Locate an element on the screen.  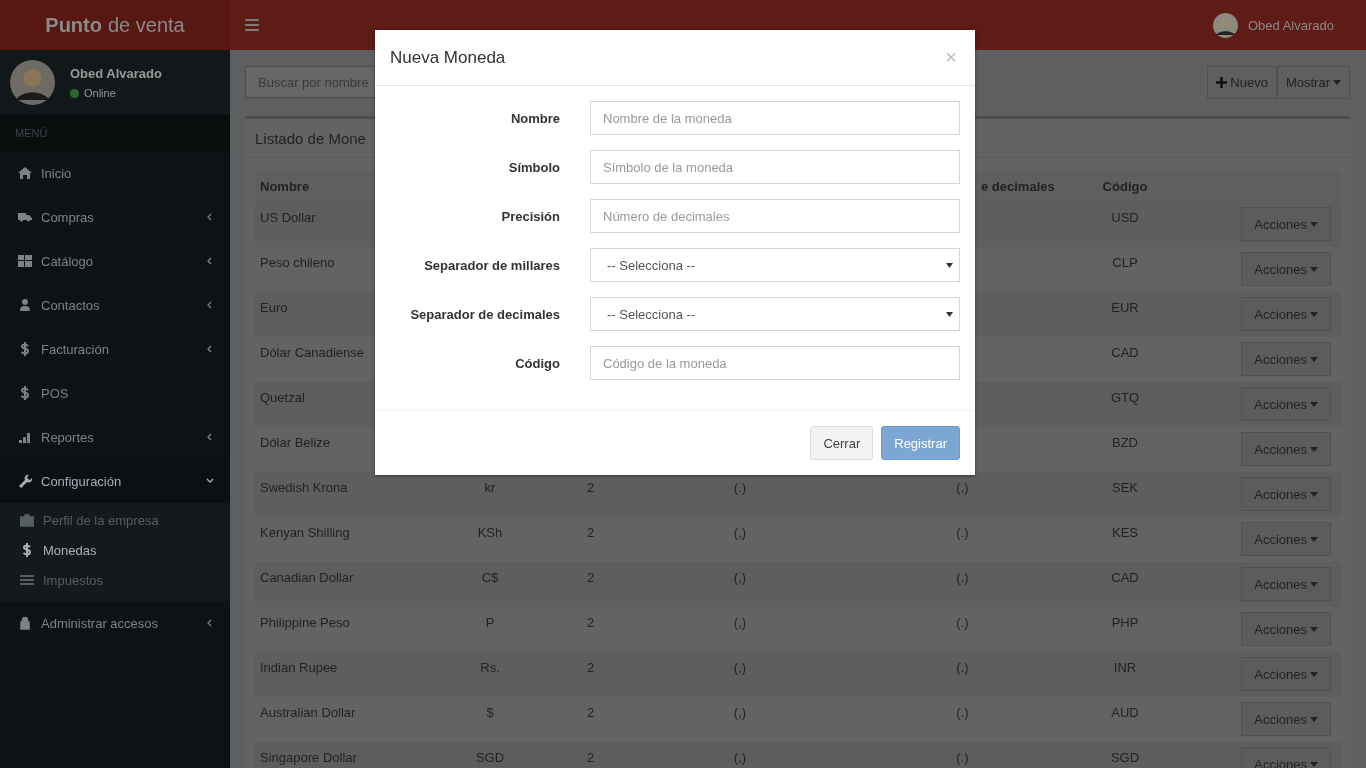
input-field: Nombre de la moneda is located at coordinates (775, 118).